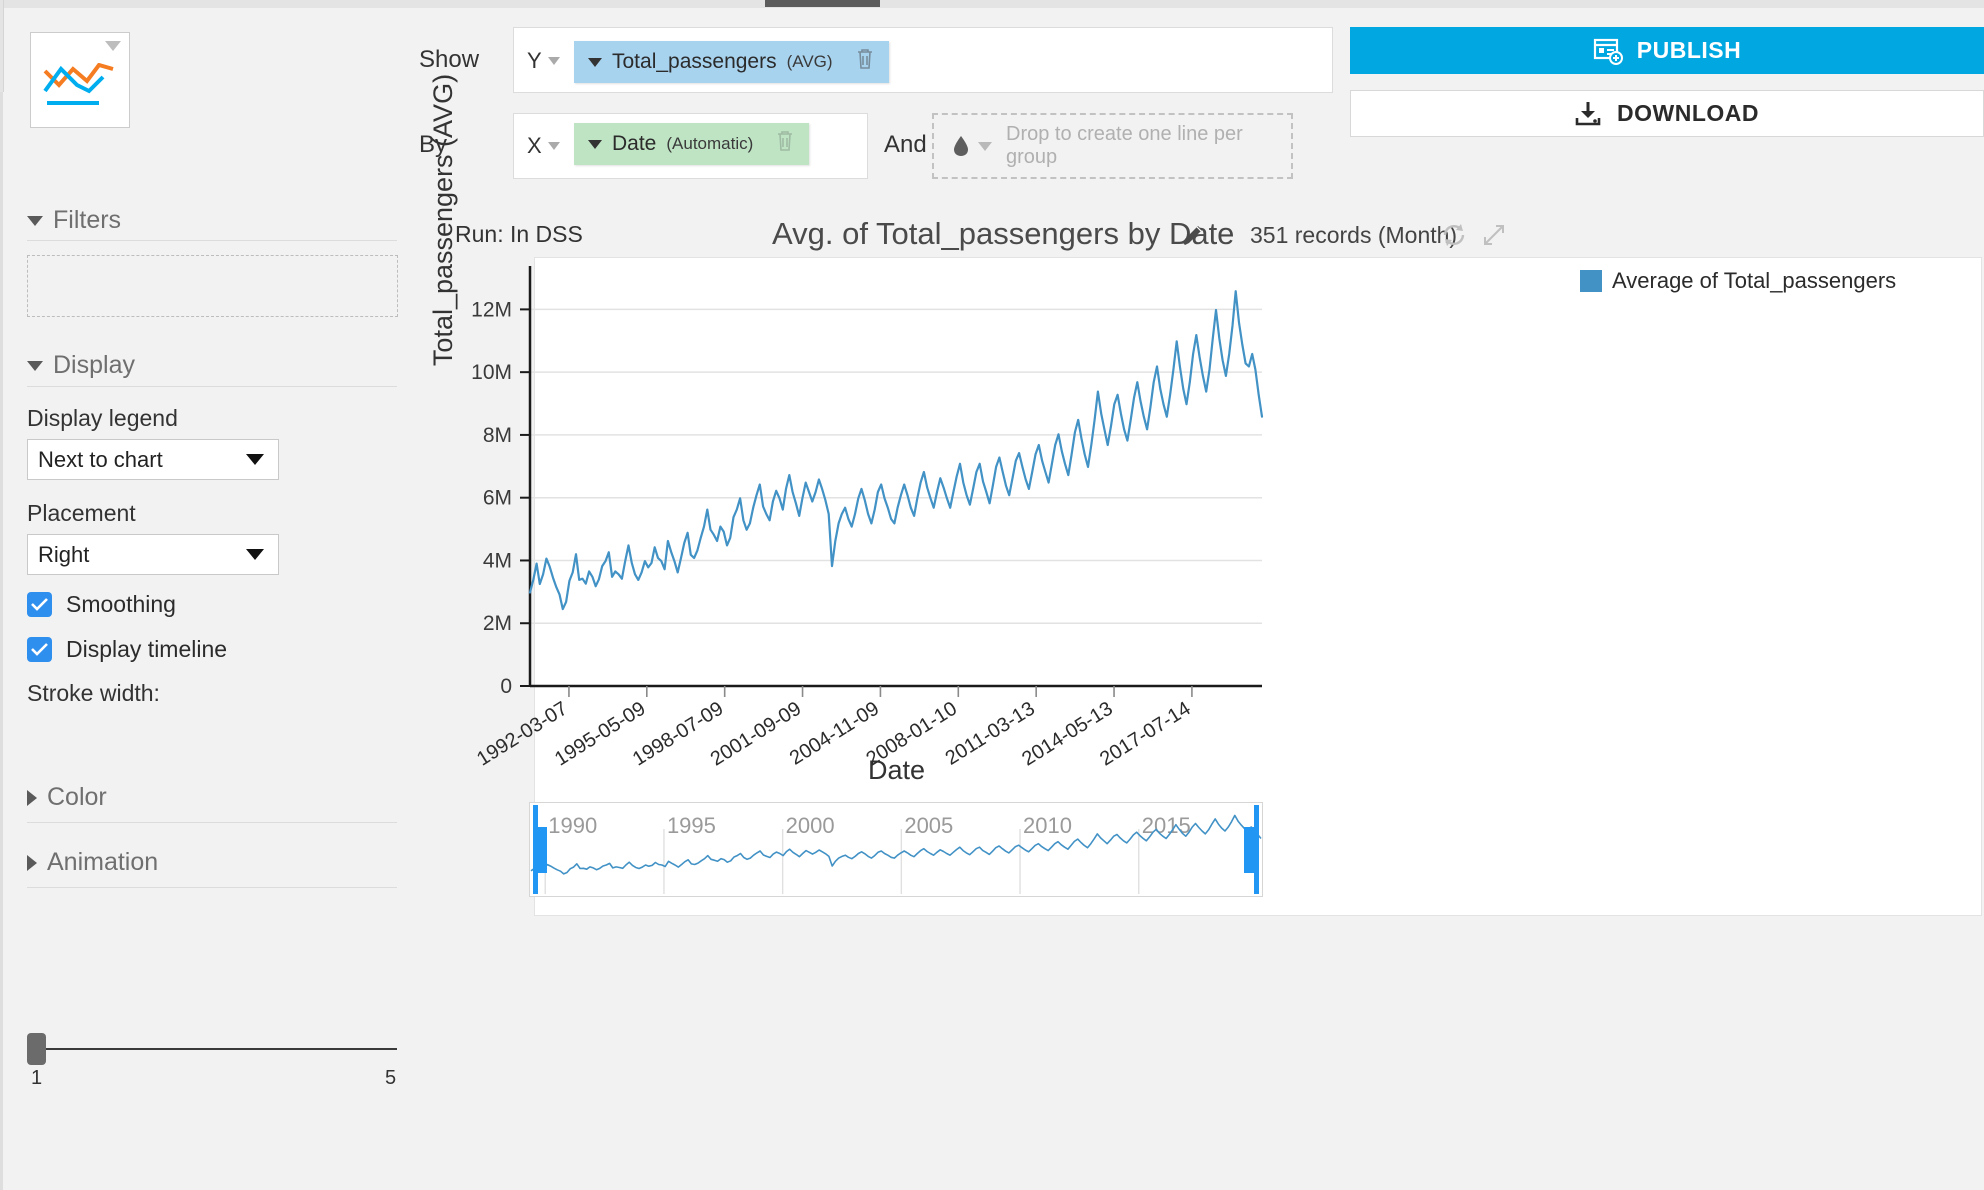  What do you see at coordinates (491, 309) in the screenshot?
I see `svg-text: 12M` at bounding box center [491, 309].